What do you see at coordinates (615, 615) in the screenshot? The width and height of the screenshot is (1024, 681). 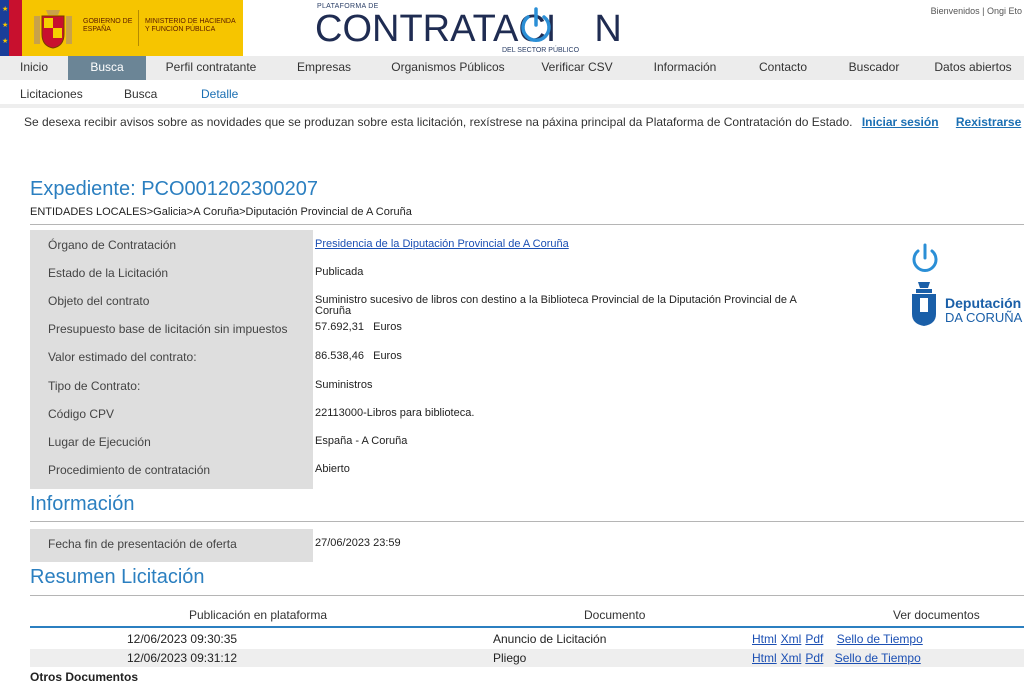 I see `col-documento: Documento` at bounding box center [615, 615].